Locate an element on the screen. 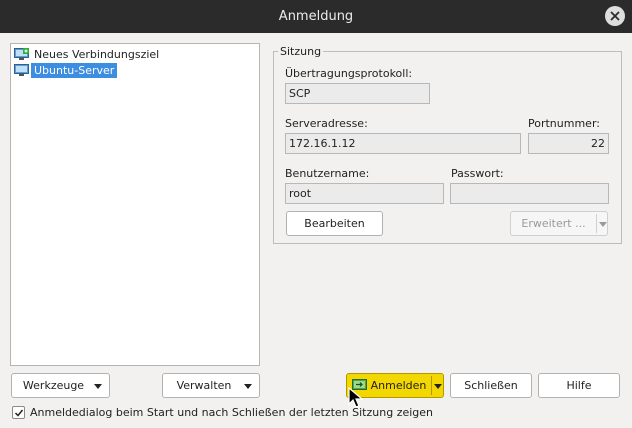 This screenshot has height=428, width=632. edit-button-label: Bearbeiten is located at coordinates (334, 223).